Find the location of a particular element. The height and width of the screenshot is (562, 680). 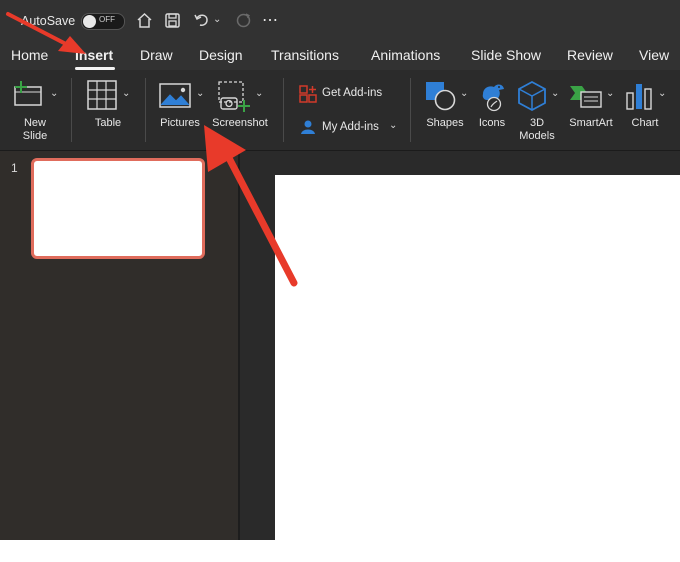

tab-view: View is located at coordinates (654, 55).